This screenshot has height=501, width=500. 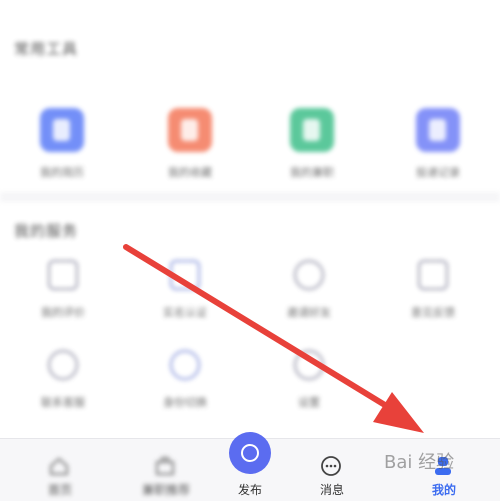 What do you see at coordinates (419, 462) in the screenshot?
I see `watermark-text: Bai 经验` at bounding box center [419, 462].